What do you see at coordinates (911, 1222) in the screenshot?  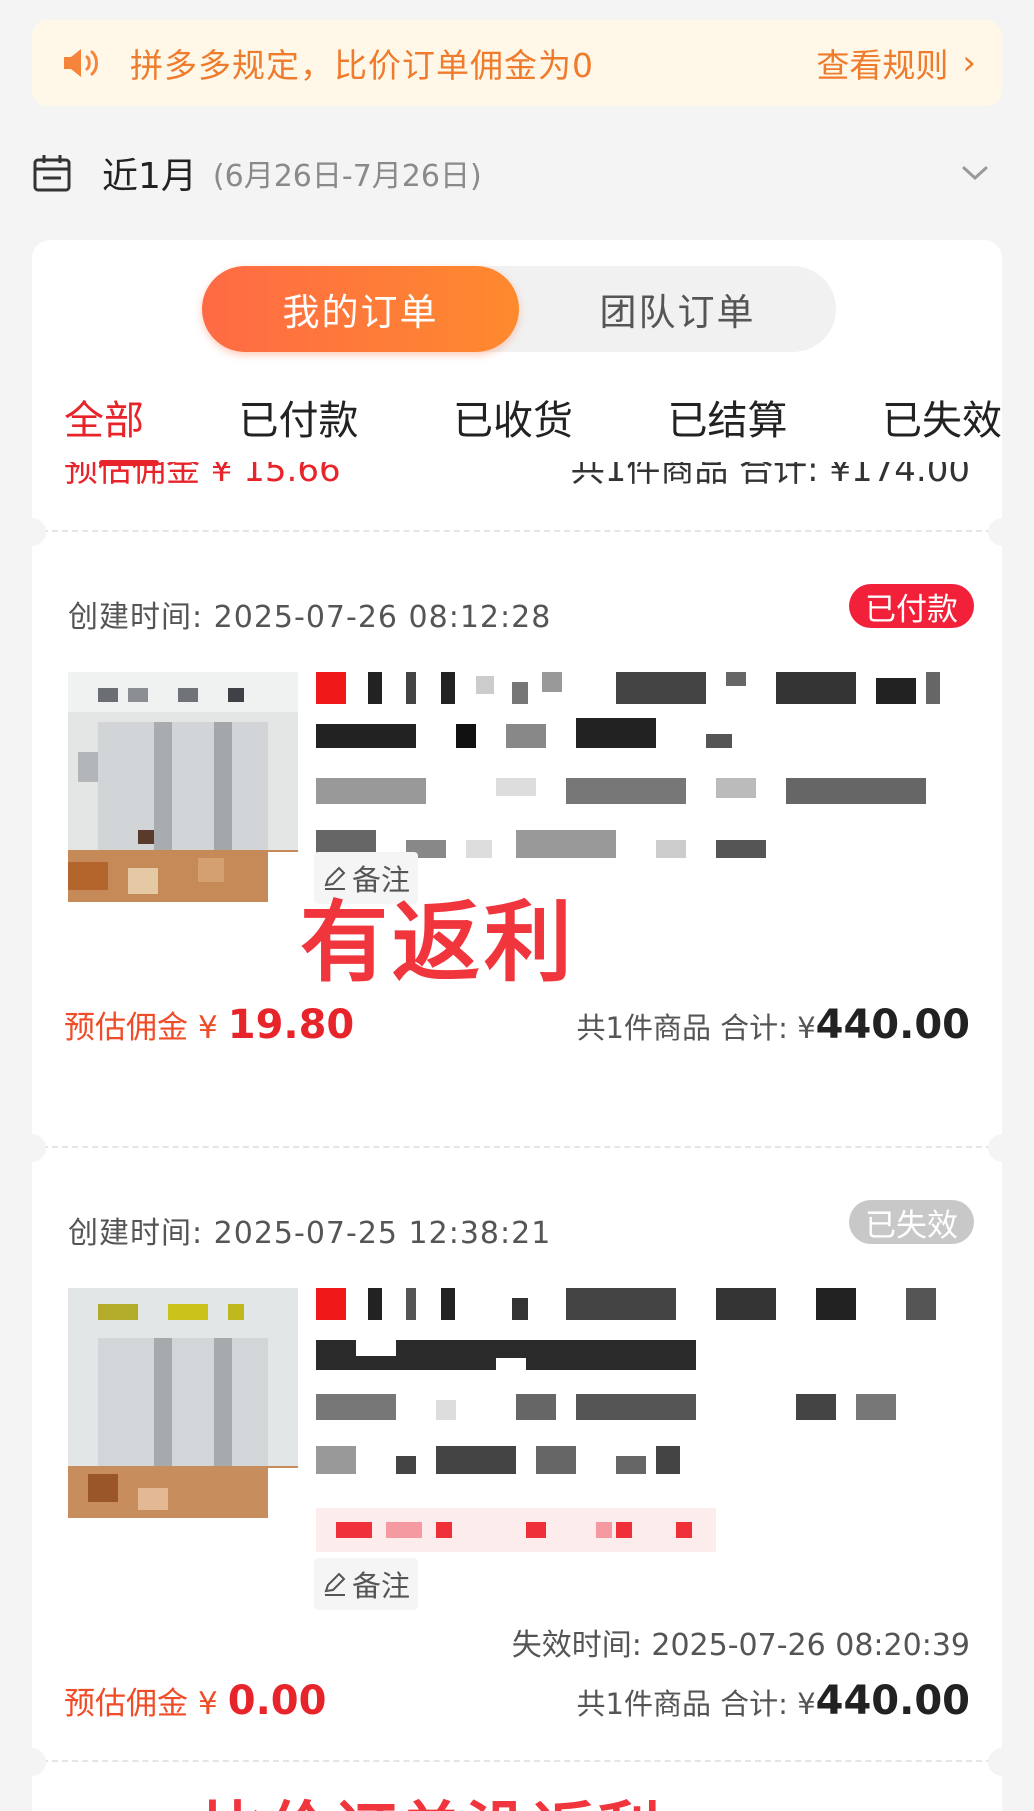 I see `status-badge: 已失效` at bounding box center [911, 1222].